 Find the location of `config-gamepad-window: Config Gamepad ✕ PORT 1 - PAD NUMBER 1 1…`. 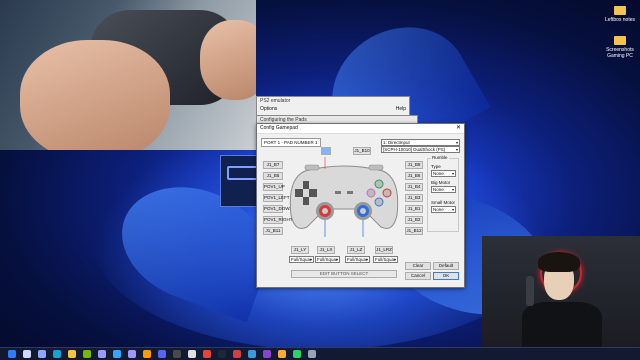

config-gamepad-window: Config Gamepad ✕ PORT 1 - PAD NUMBER 1 1… is located at coordinates (360, 205).